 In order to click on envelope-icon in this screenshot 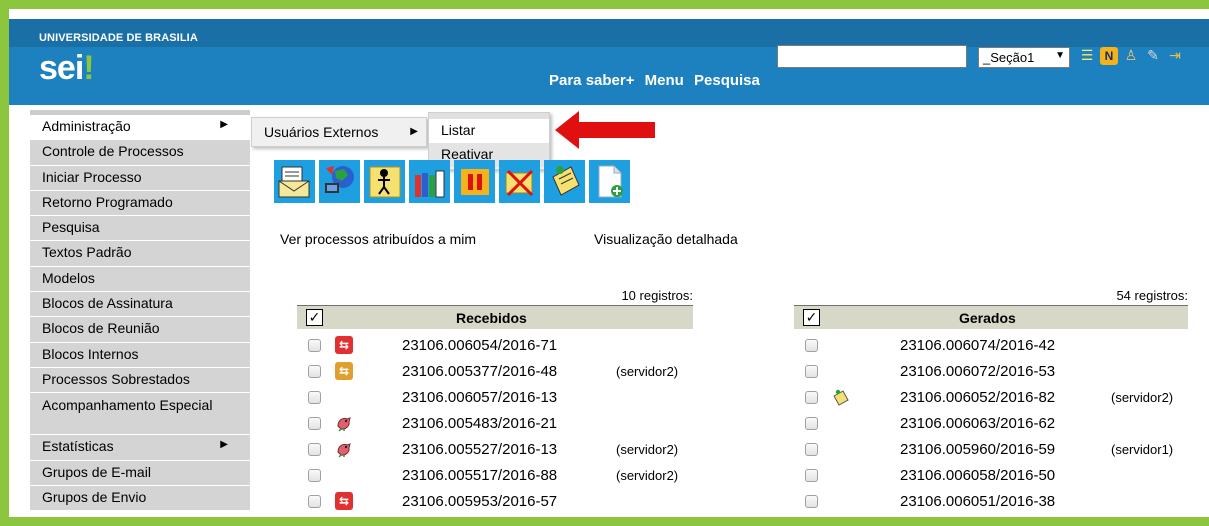, I will do `click(294, 182)`.